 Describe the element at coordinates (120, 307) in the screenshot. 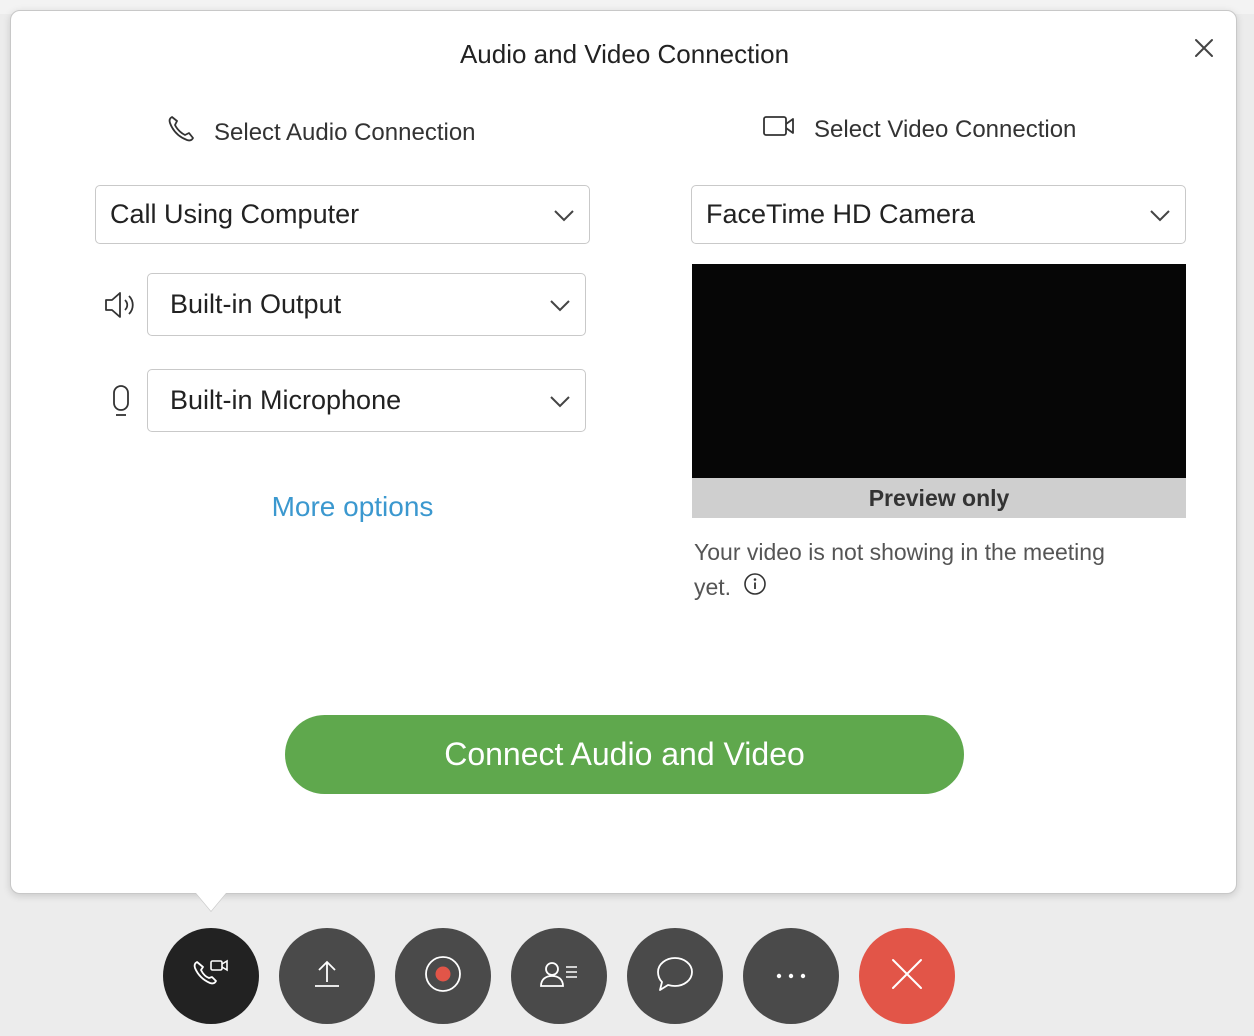

I see `speaker-icon` at that location.